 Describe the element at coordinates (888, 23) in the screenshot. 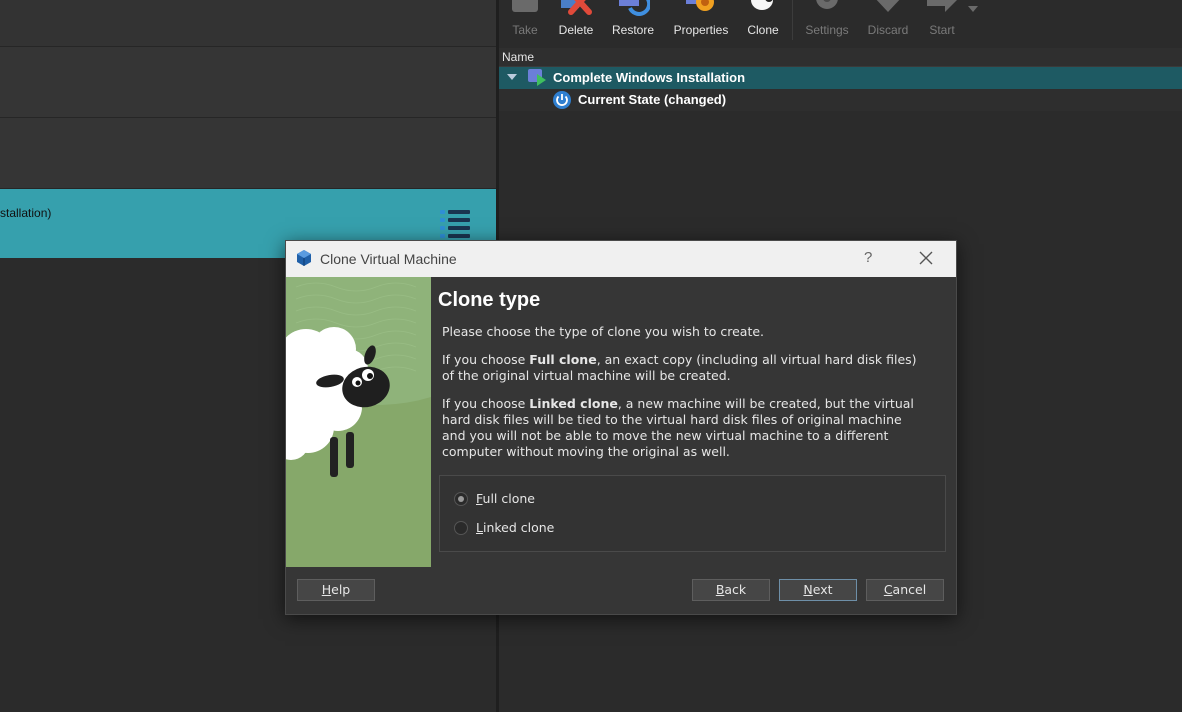

I see `discard-button: Discard` at that location.